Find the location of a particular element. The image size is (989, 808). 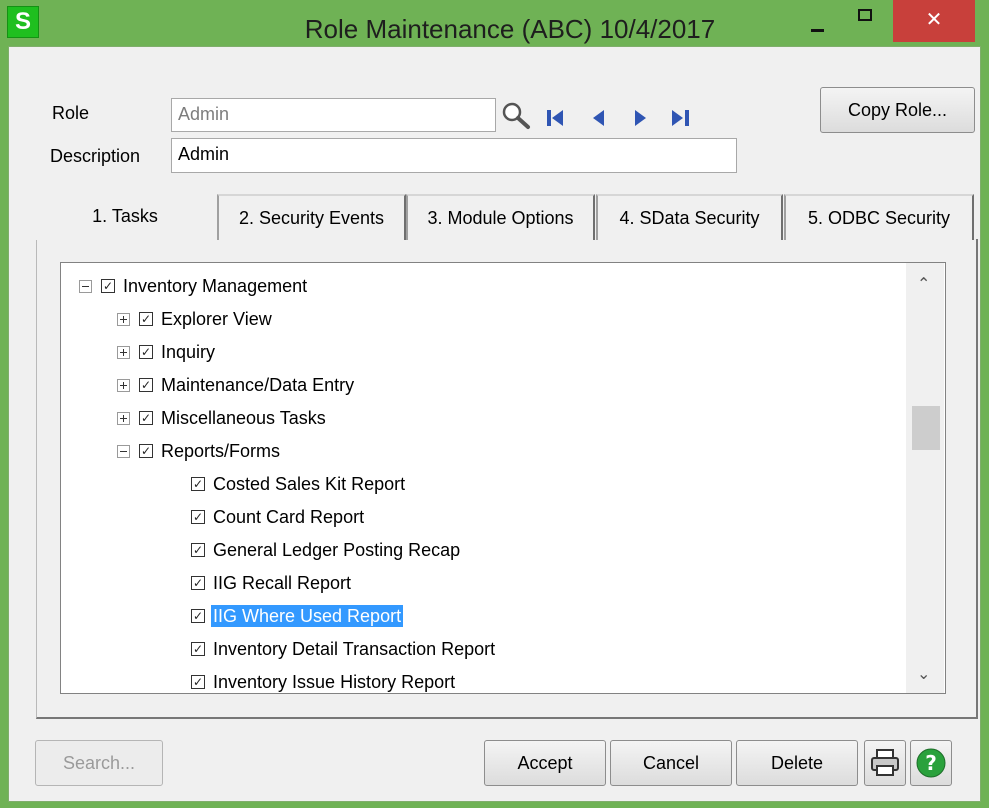

maximize-button is located at coordinates (866, 21).